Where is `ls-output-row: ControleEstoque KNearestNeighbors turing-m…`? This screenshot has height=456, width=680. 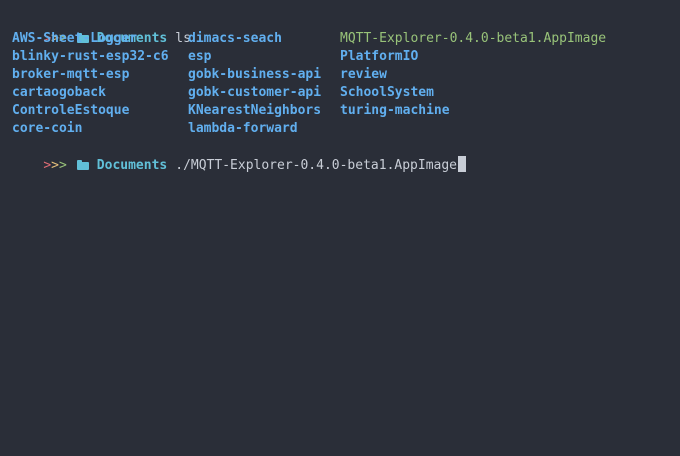 ls-output-row: ControleEstoque KNearestNeighbors turing-m… is located at coordinates (346, 111).